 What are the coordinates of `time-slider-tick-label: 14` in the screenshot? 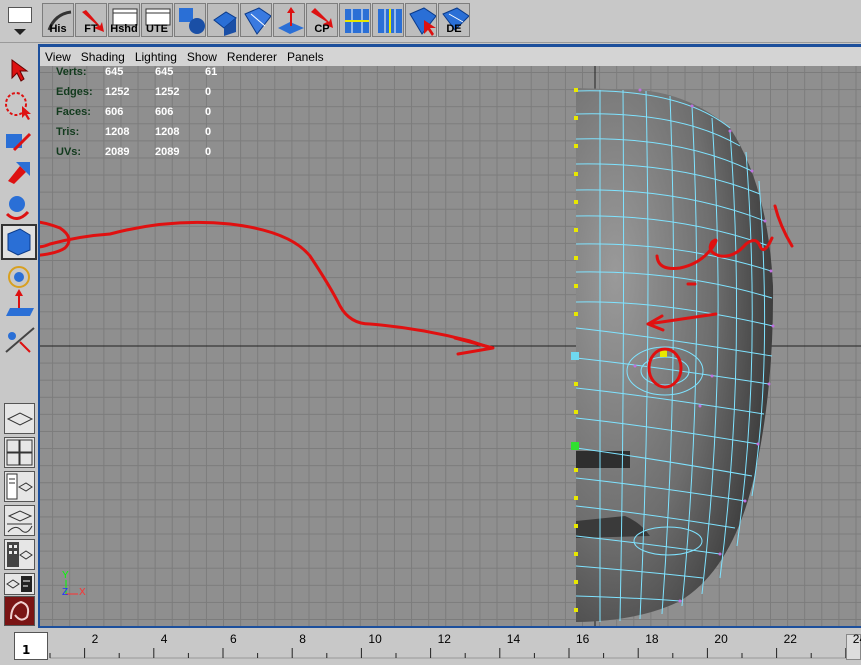 It's located at (513, 639).